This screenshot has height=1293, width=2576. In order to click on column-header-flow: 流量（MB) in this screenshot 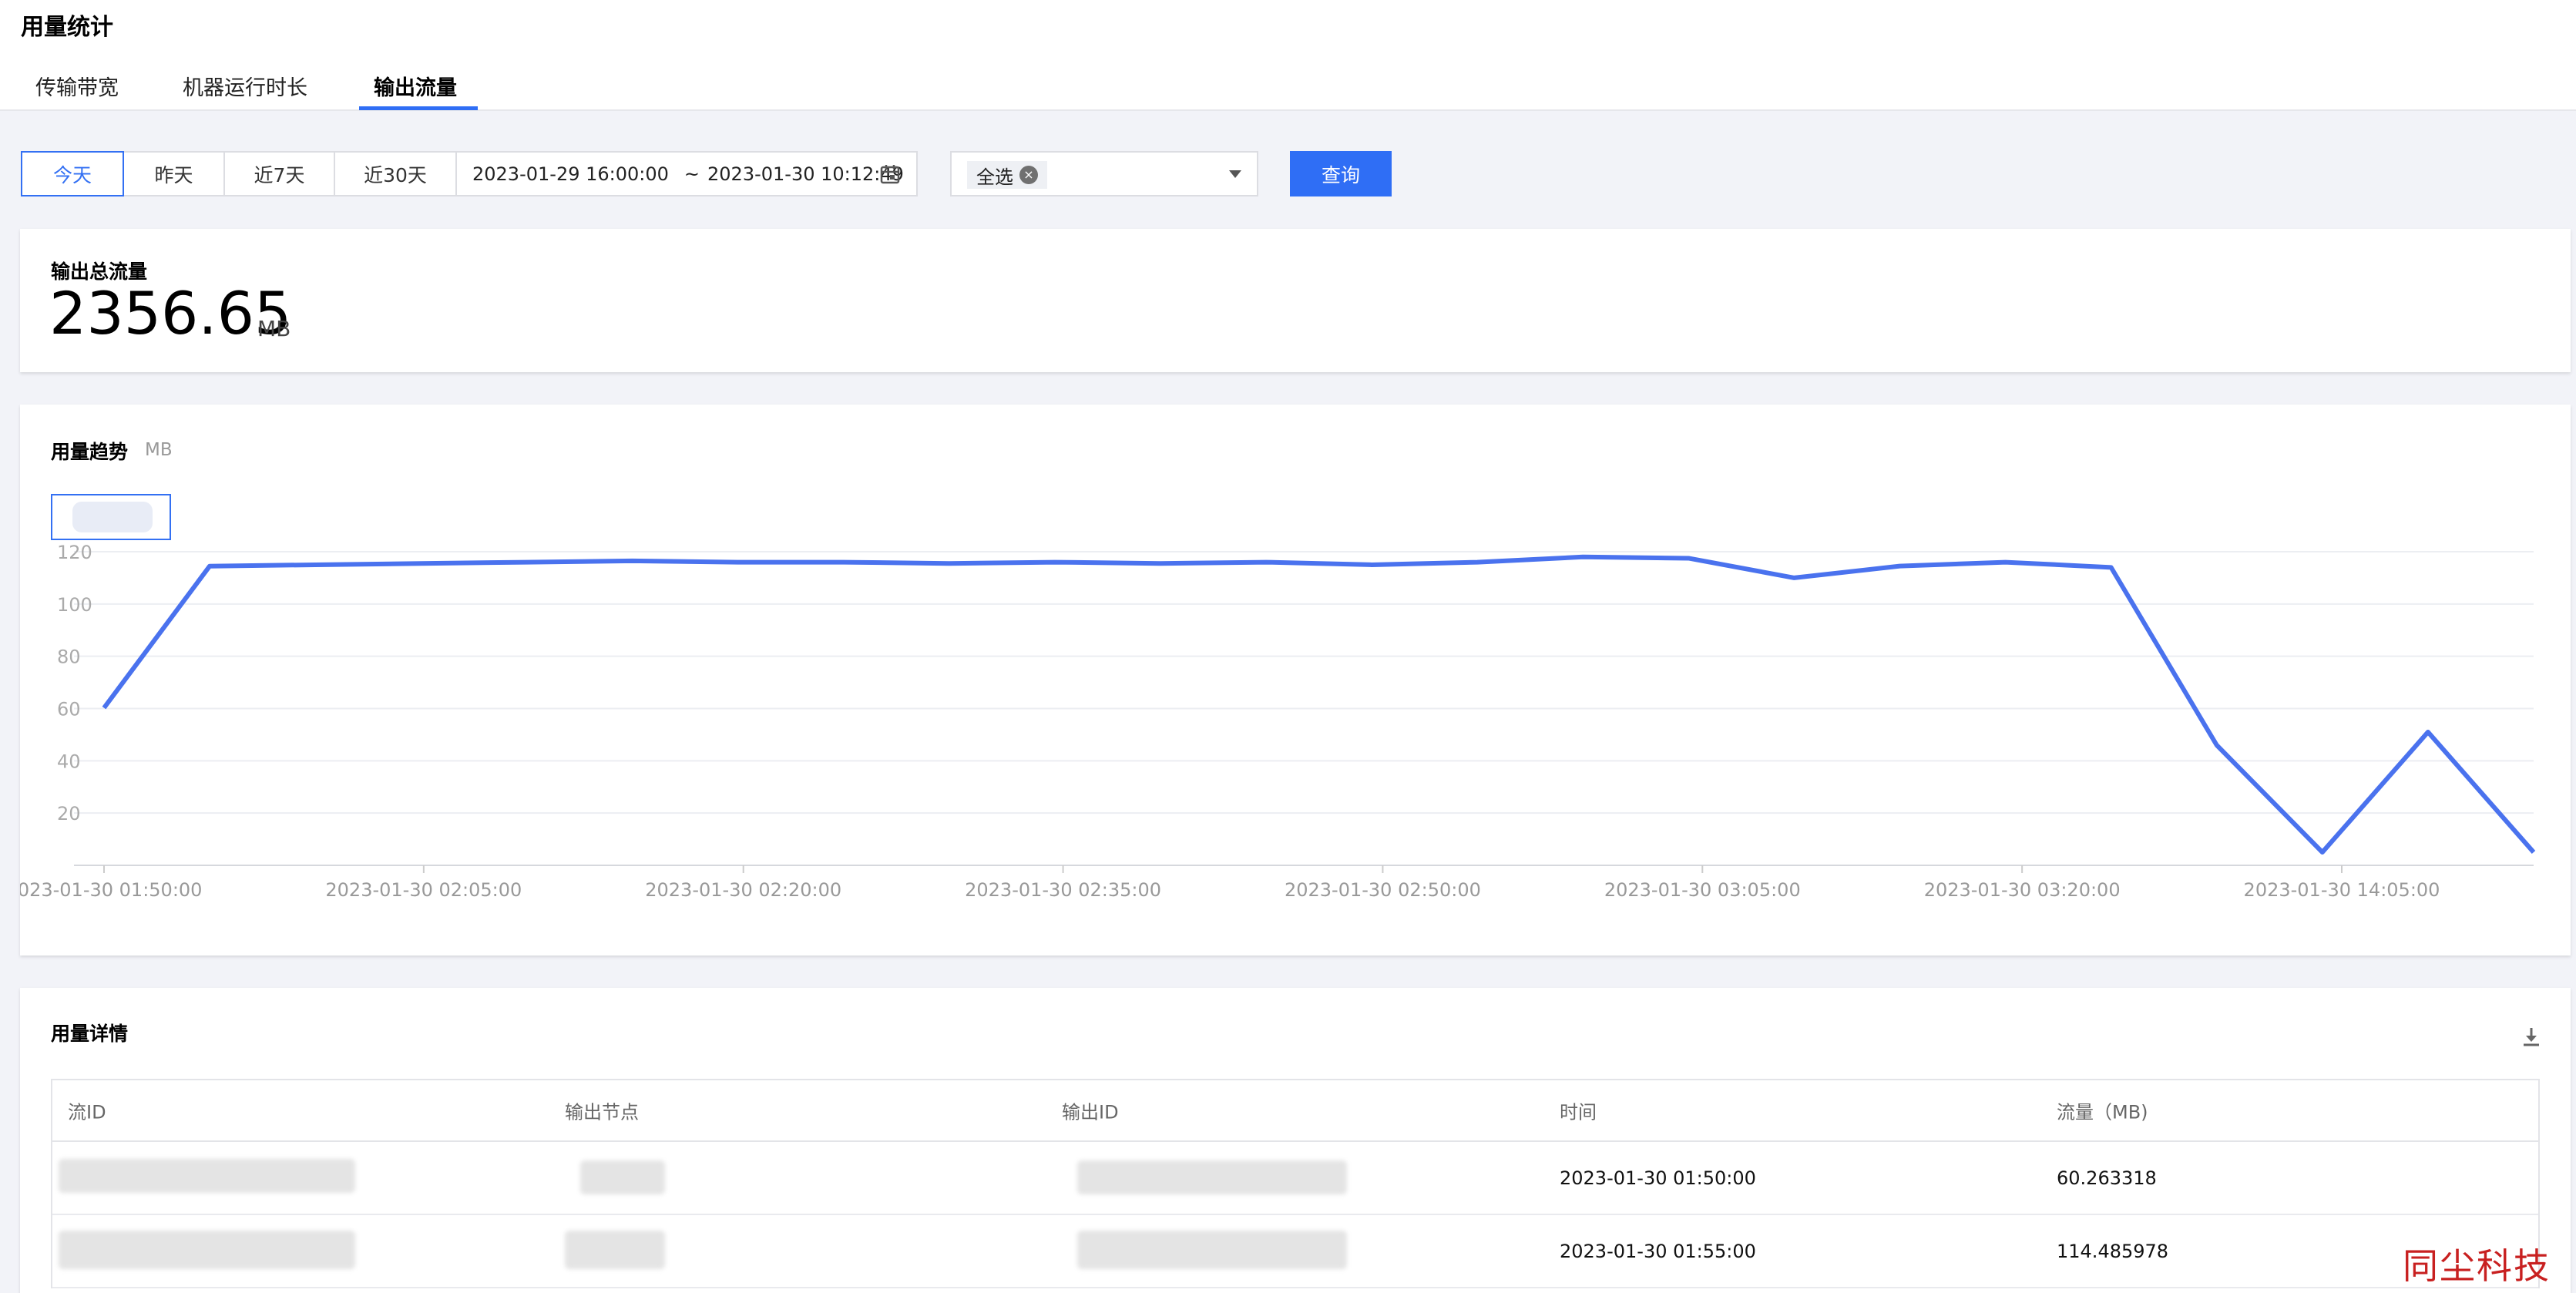, I will do `click(2102, 1112)`.